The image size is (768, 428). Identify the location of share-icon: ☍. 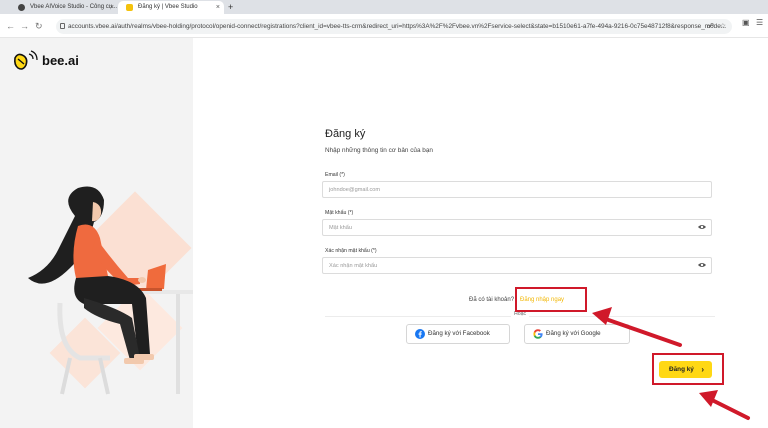
(710, 26).